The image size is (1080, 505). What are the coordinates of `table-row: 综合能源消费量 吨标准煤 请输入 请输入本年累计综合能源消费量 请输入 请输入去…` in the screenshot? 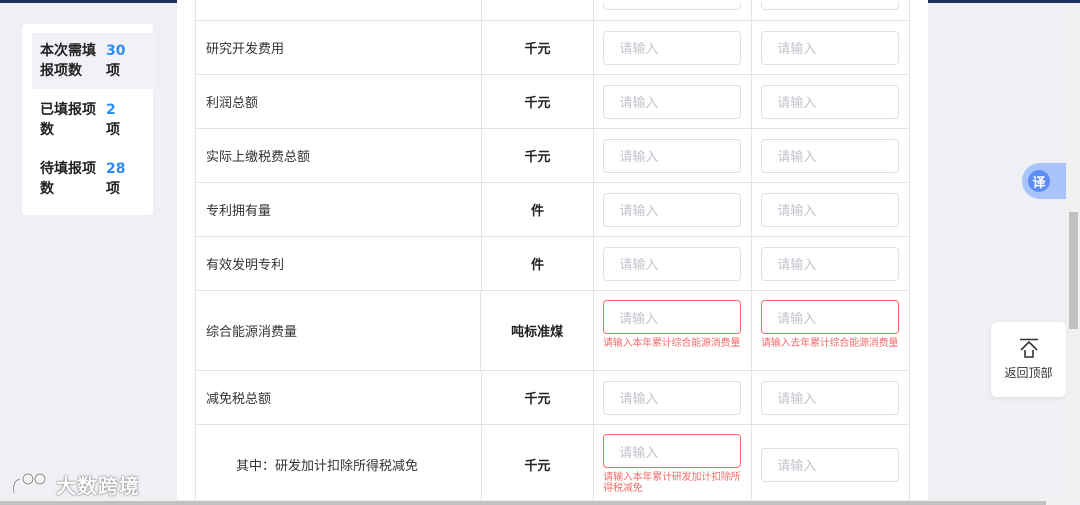 It's located at (553, 331).